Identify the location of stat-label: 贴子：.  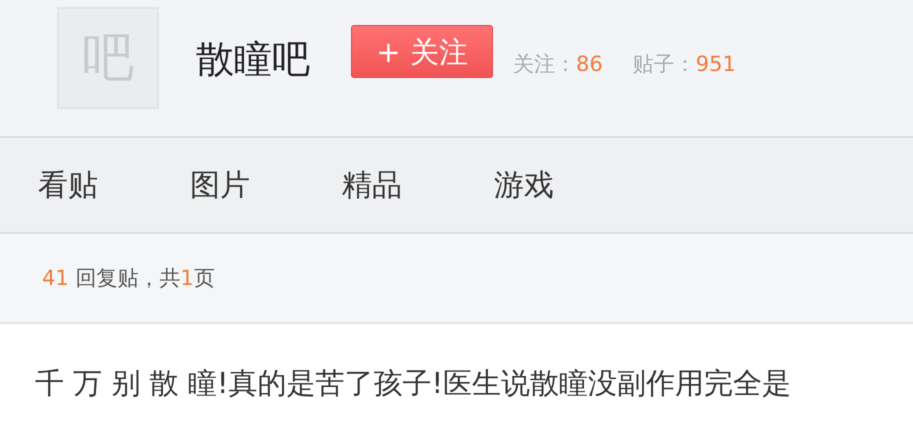
(664, 64).